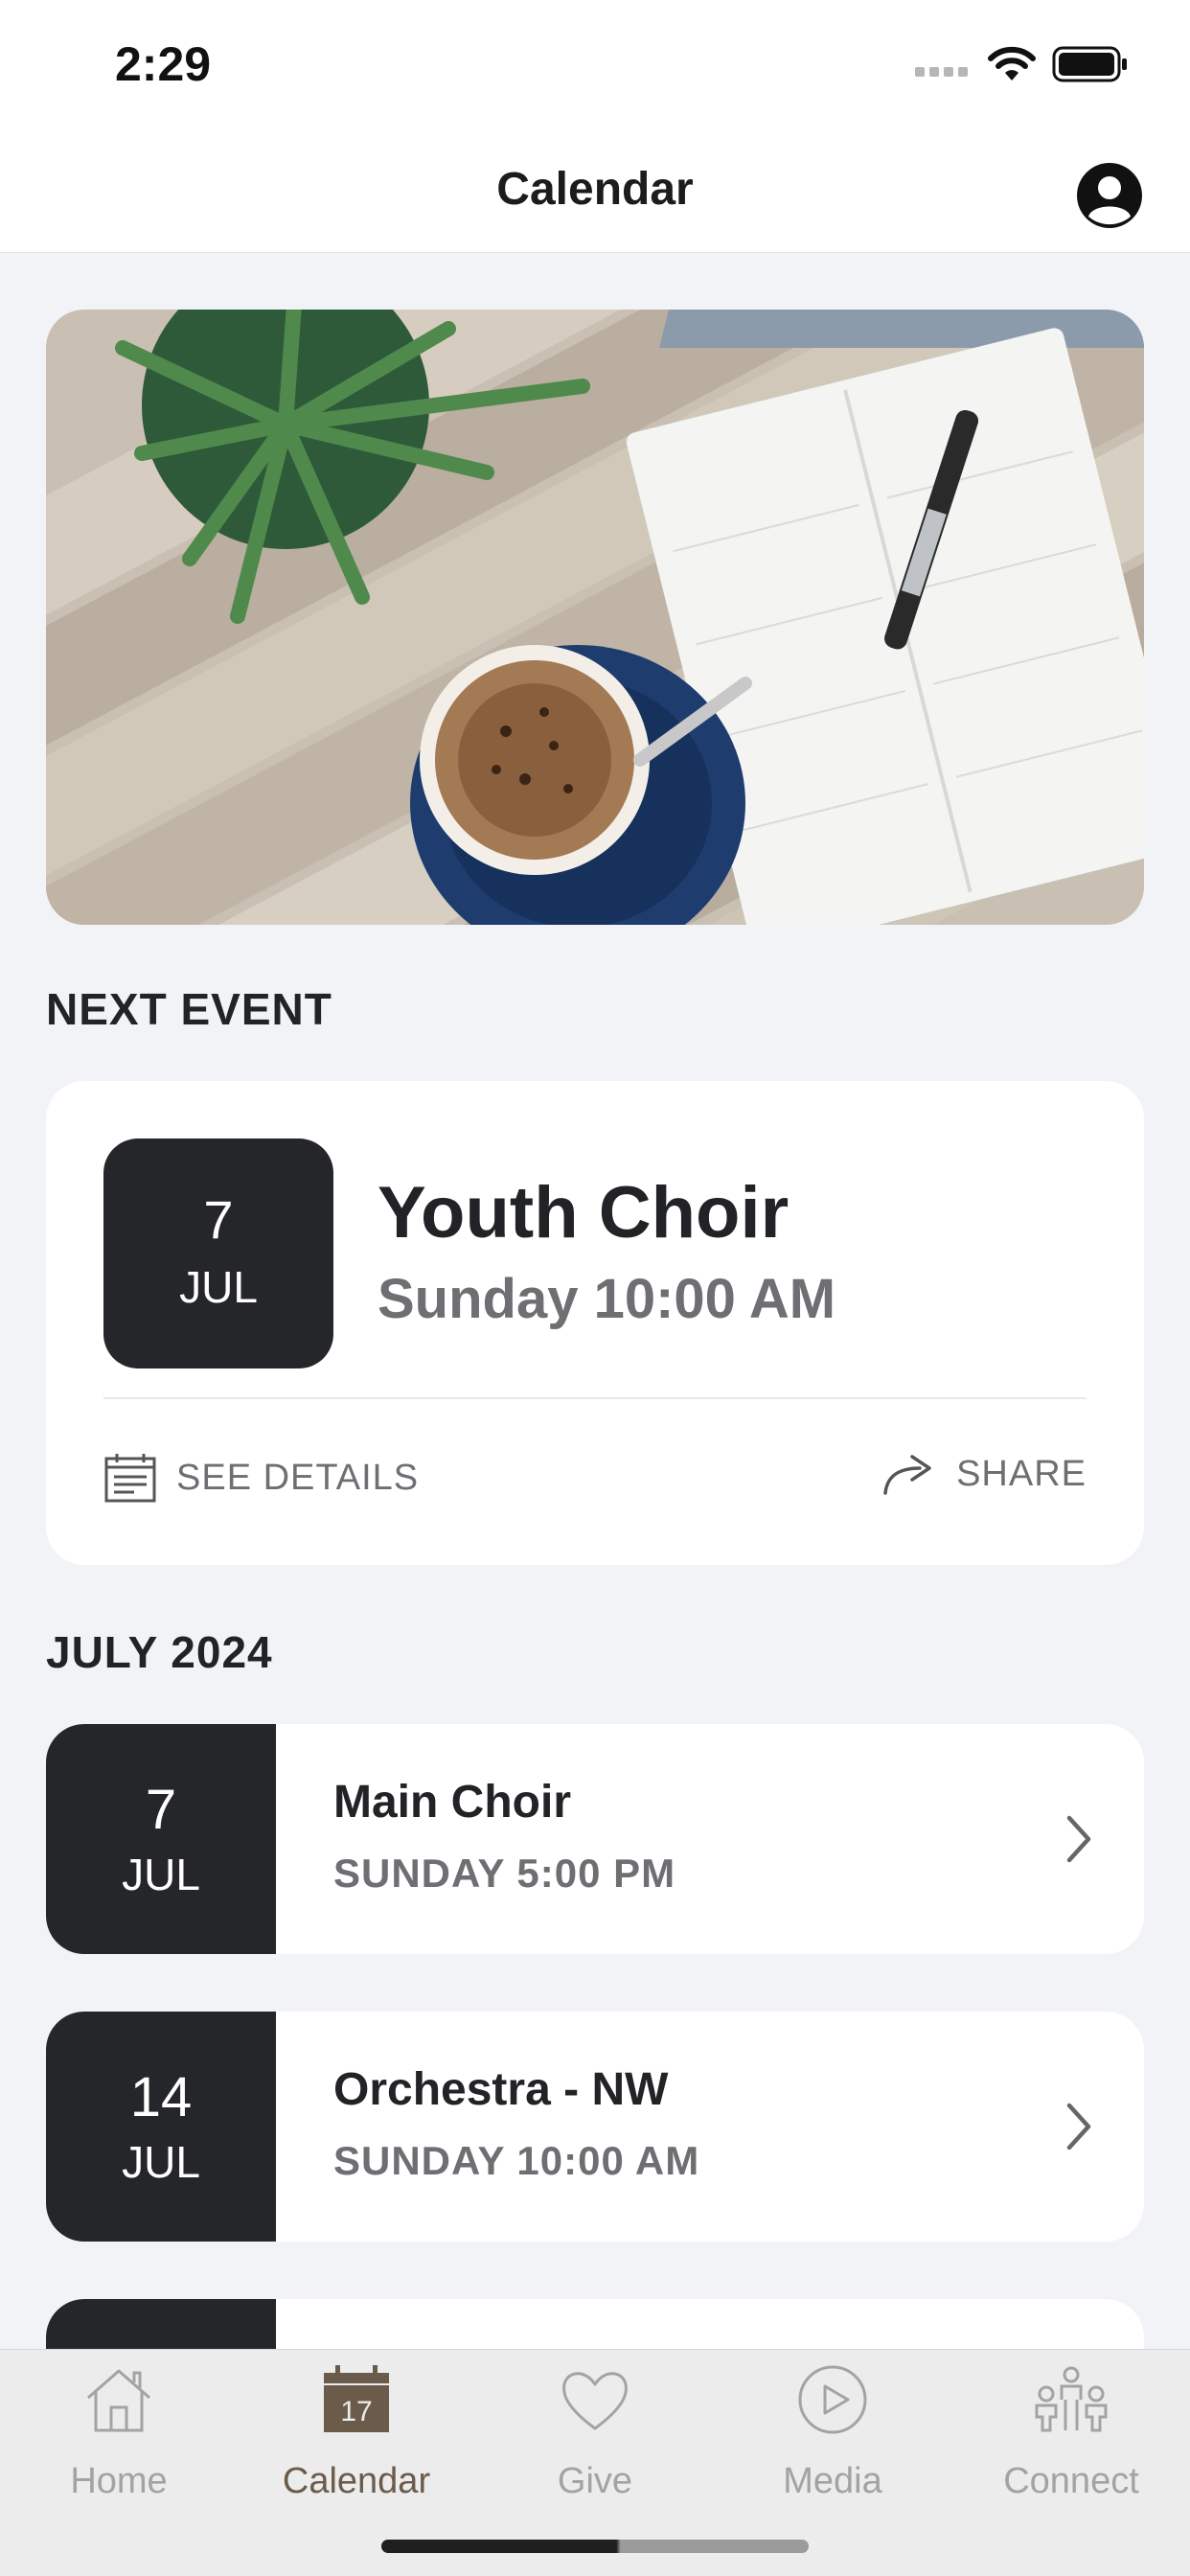  Describe the element at coordinates (161, 2097) in the screenshot. I see `event-day: 14` at that location.